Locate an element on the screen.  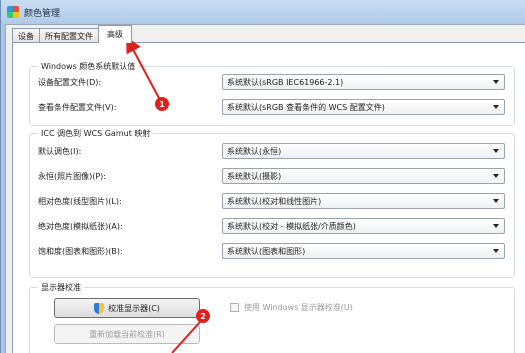
annotation-badge-2: 2 is located at coordinates (203, 316).